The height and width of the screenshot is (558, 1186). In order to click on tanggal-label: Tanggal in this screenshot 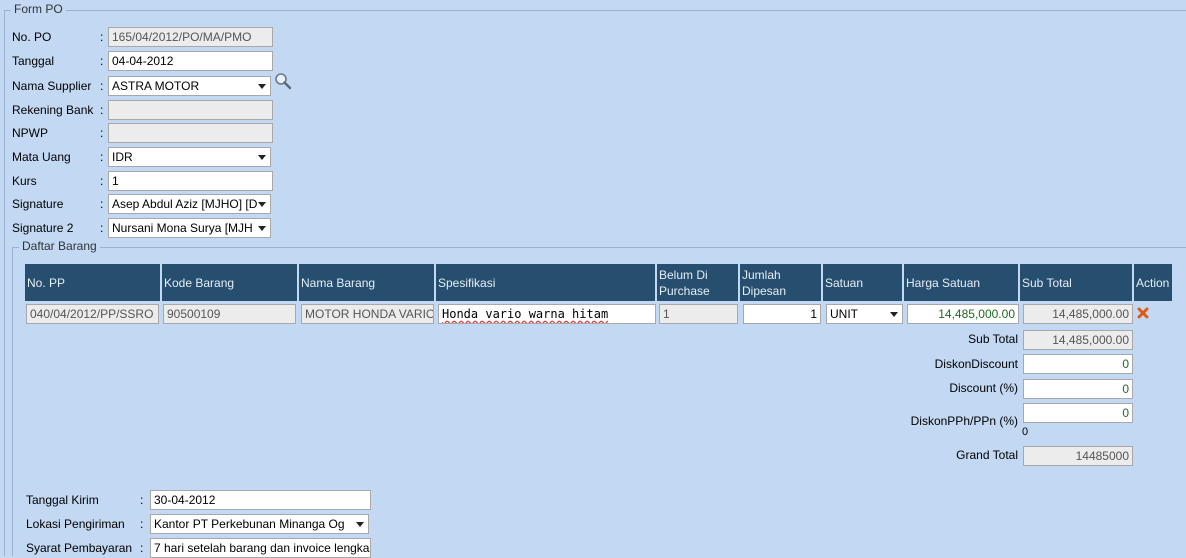, I will do `click(33, 60)`.